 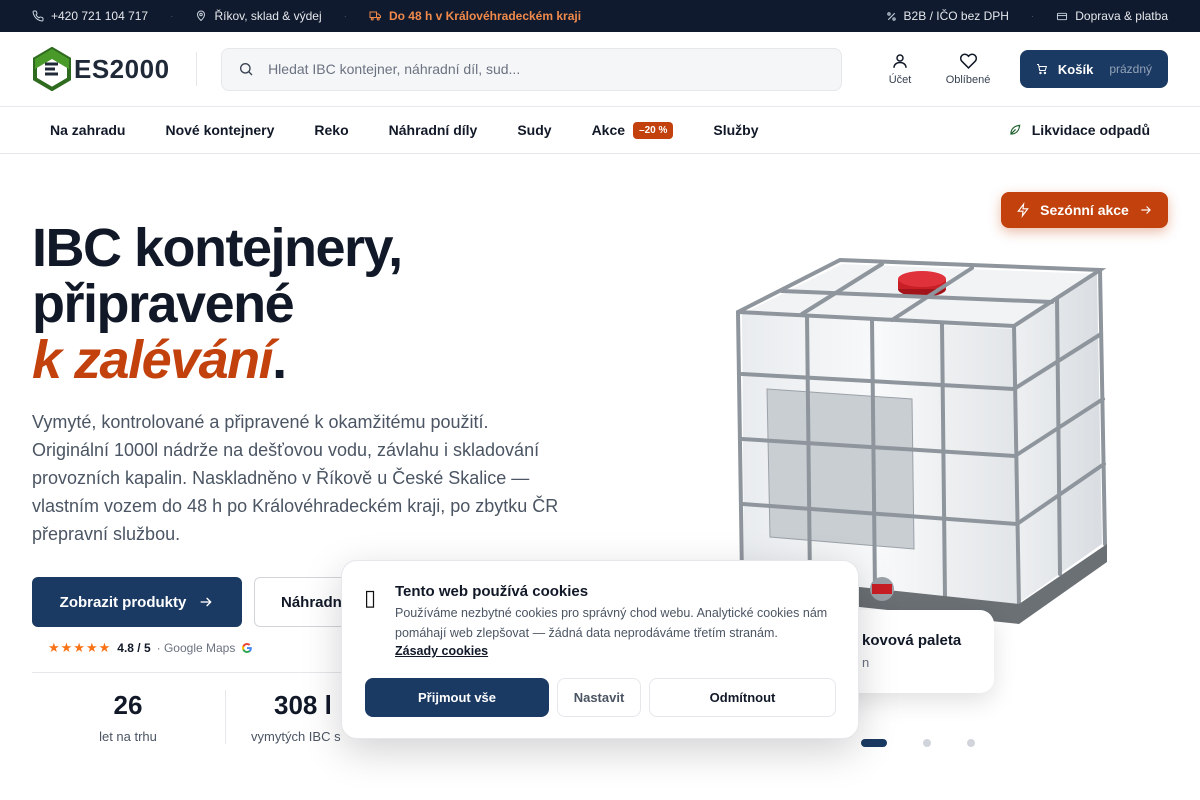 What do you see at coordinates (900, 61) in the screenshot?
I see `user-icon` at bounding box center [900, 61].